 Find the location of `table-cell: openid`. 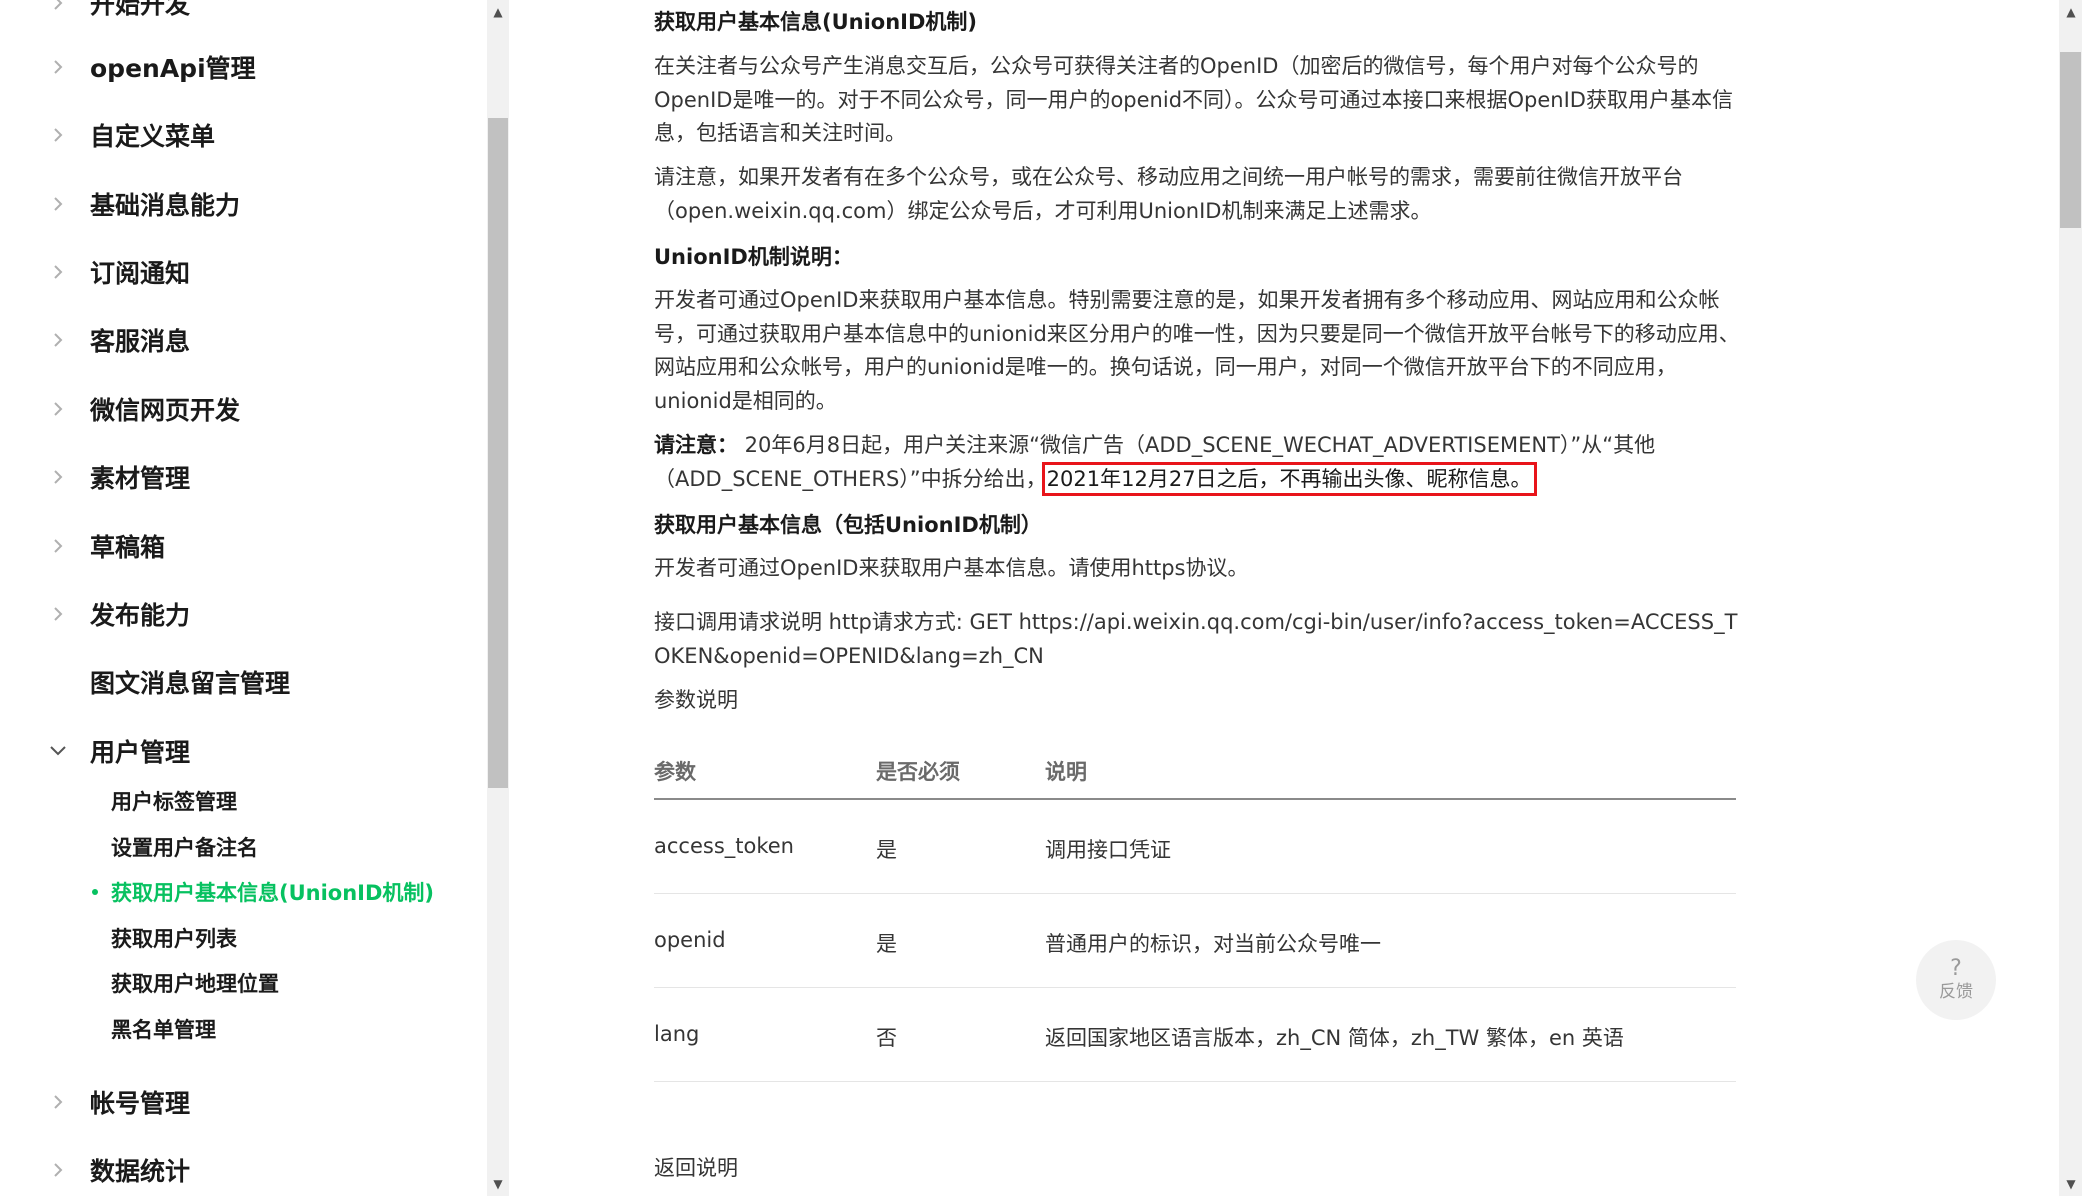

table-cell: openid is located at coordinates (690, 940).